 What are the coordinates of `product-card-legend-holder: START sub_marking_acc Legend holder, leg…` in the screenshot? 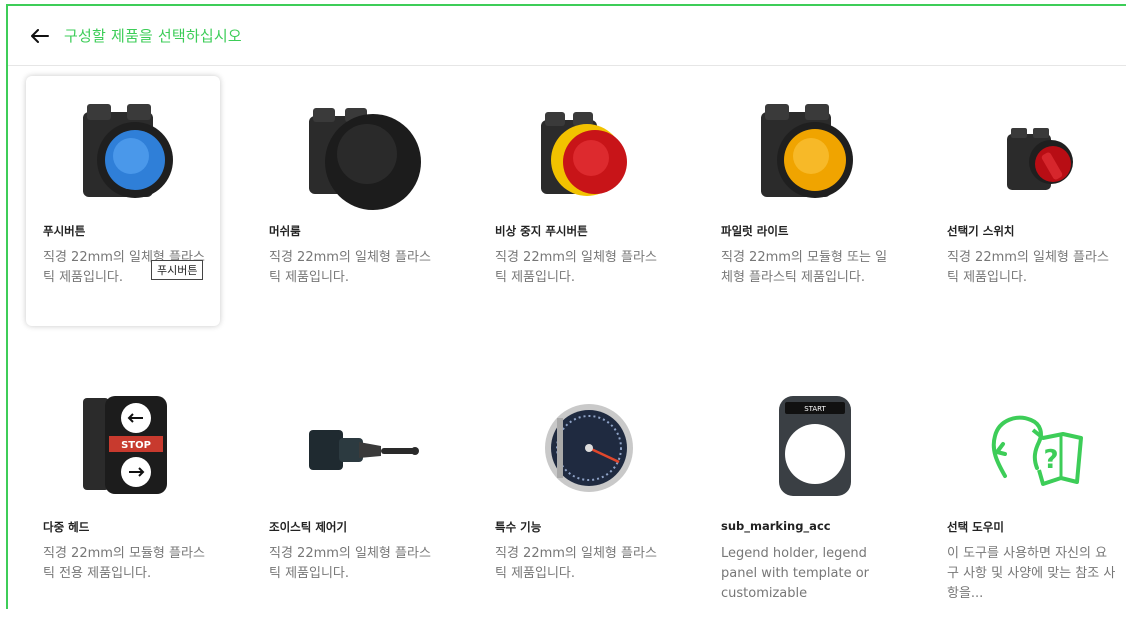 It's located at (801, 497).